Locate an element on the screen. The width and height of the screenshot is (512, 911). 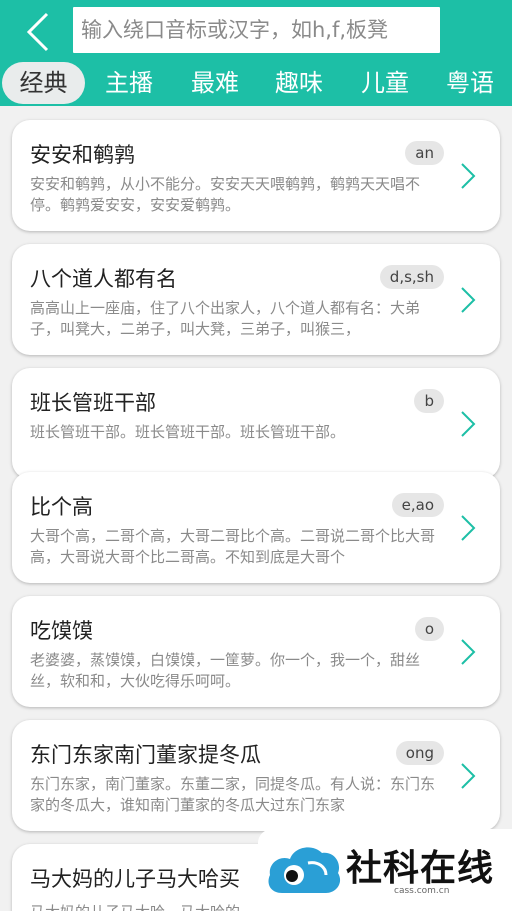
list-item: 班长管班干部 b 班长管班干部。班长管班干部。班长管班干部。 is located at coordinates (256, 423).